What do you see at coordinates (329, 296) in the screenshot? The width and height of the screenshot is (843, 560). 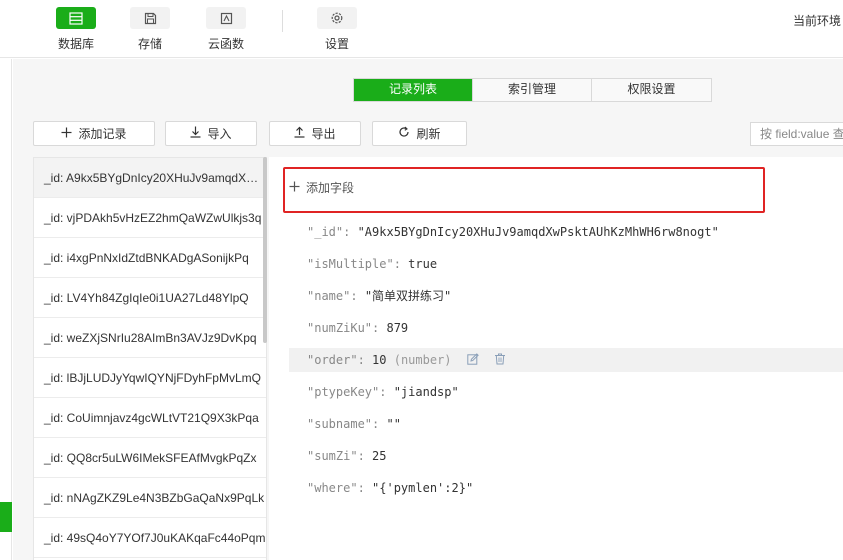 I see `field-key: "name"` at bounding box center [329, 296].